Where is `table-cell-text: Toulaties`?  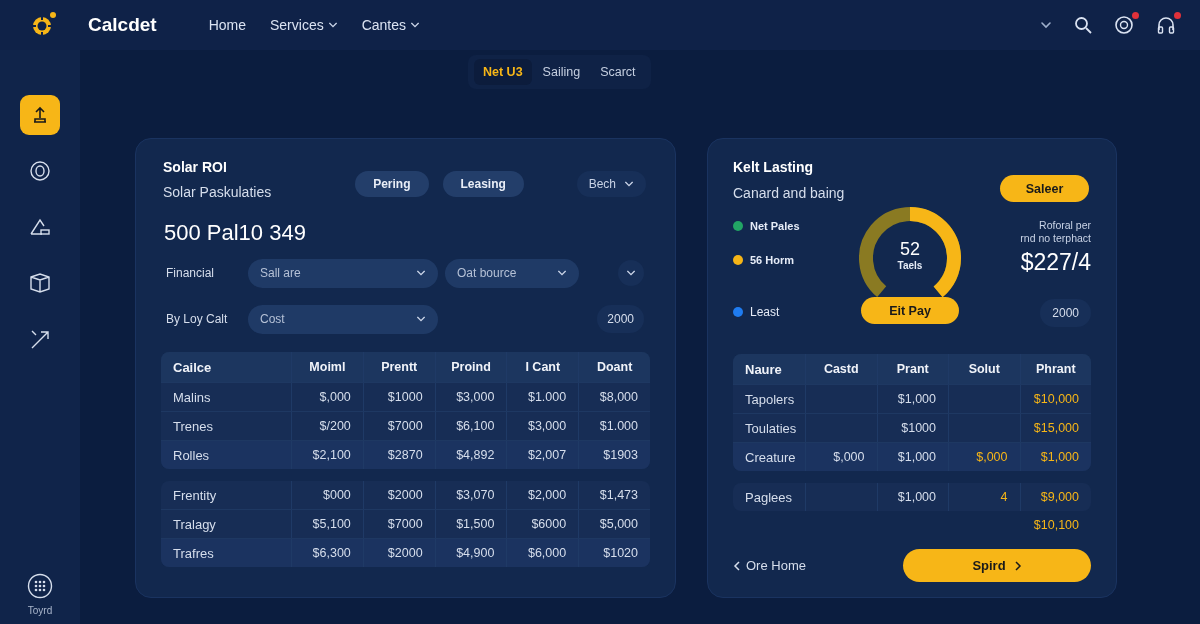
table-cell-text: Toulaties is located at coordinates (771, 428).